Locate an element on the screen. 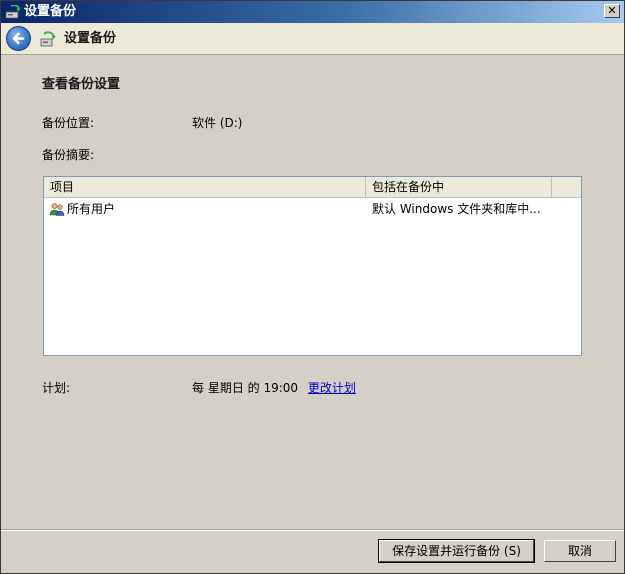 This screenshot has height=574, width=625. back-arrow-icon is located at coordinates (18, 38).